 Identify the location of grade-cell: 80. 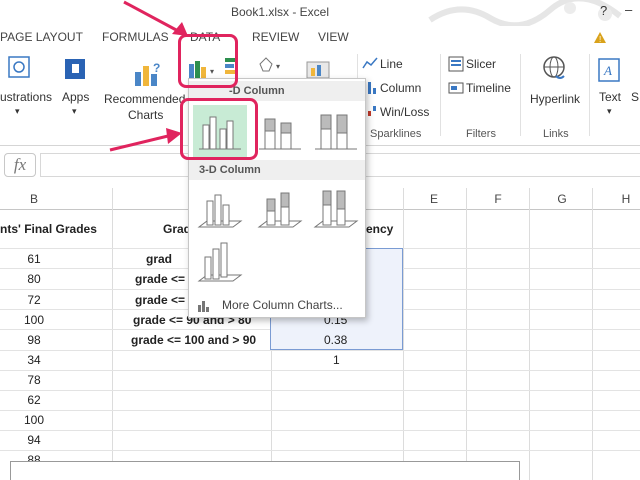
(37, 279).